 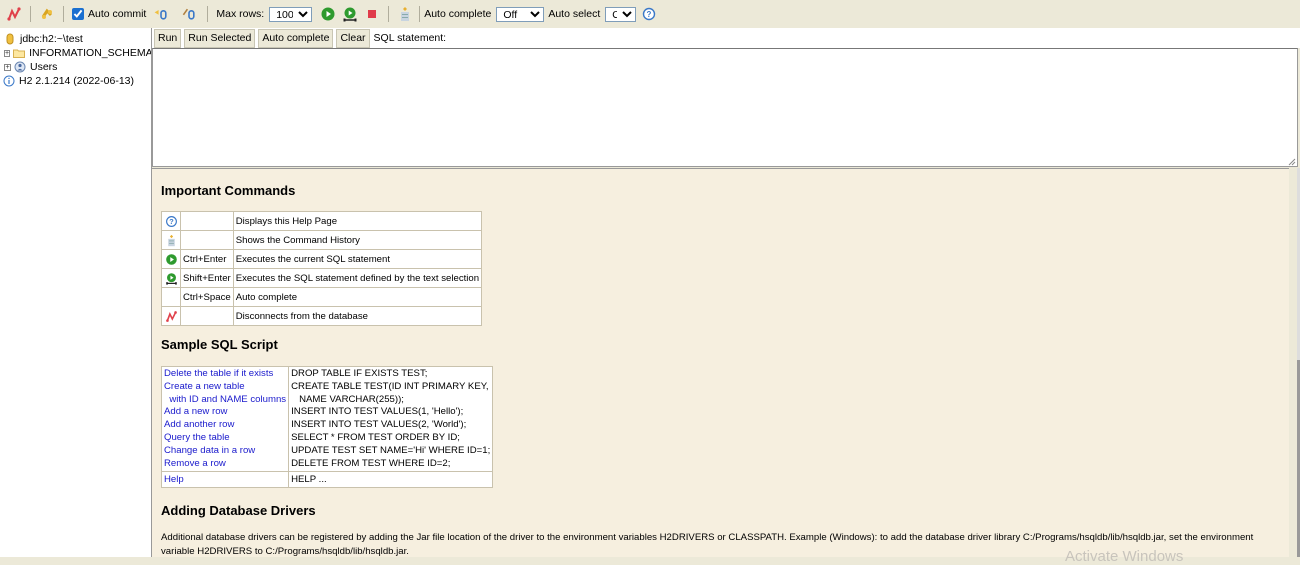 I want to click on table-row: Disconnects from the database, so click(x=322, y=316).